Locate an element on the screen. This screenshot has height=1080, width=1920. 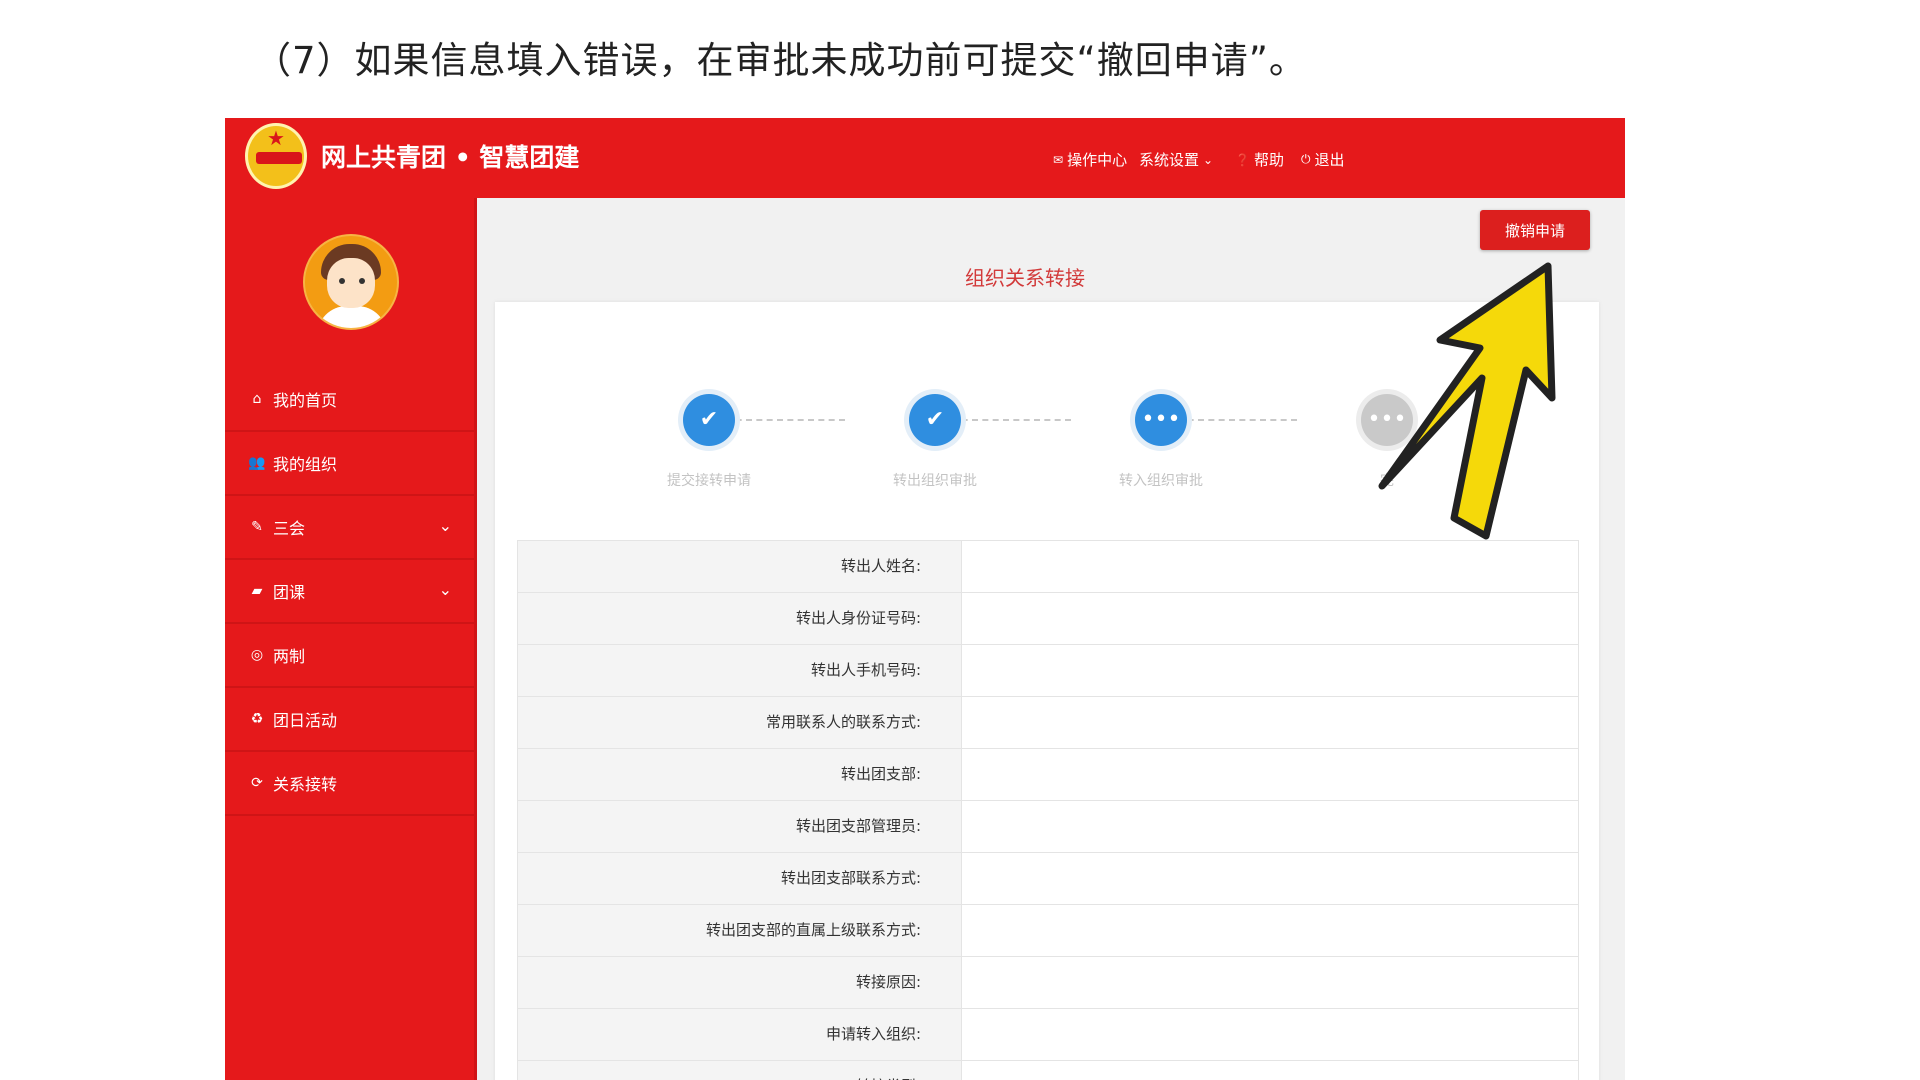
table-row: 转出团支部管理员: is located at coordinates (1048, 827).